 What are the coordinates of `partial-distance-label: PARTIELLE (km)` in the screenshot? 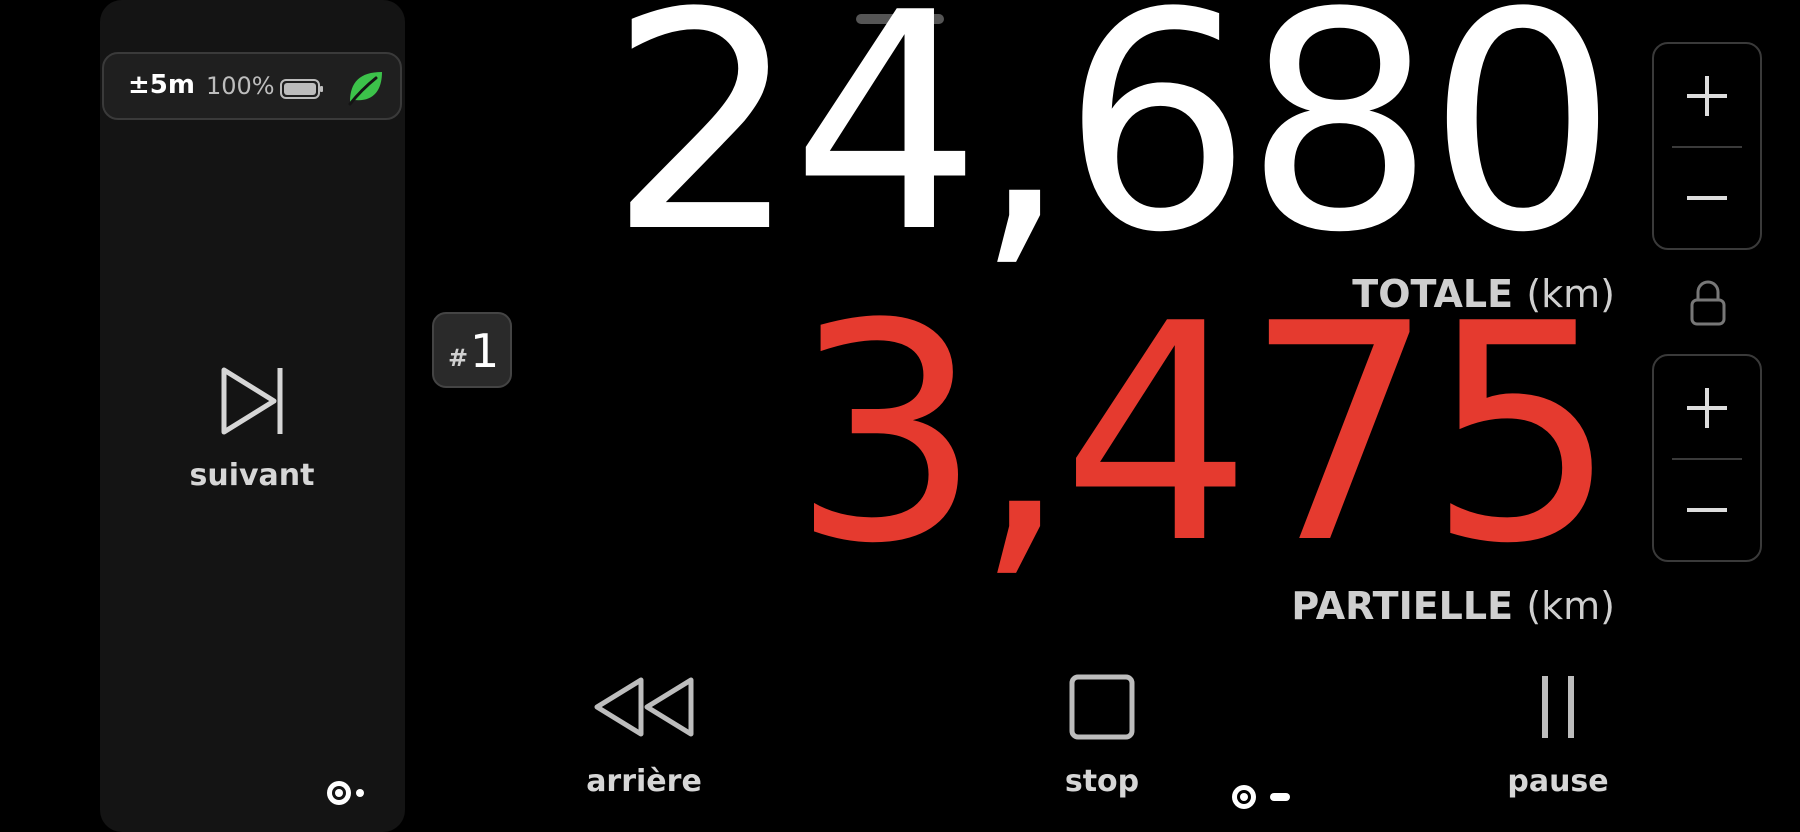 It's located at (1453, 606).